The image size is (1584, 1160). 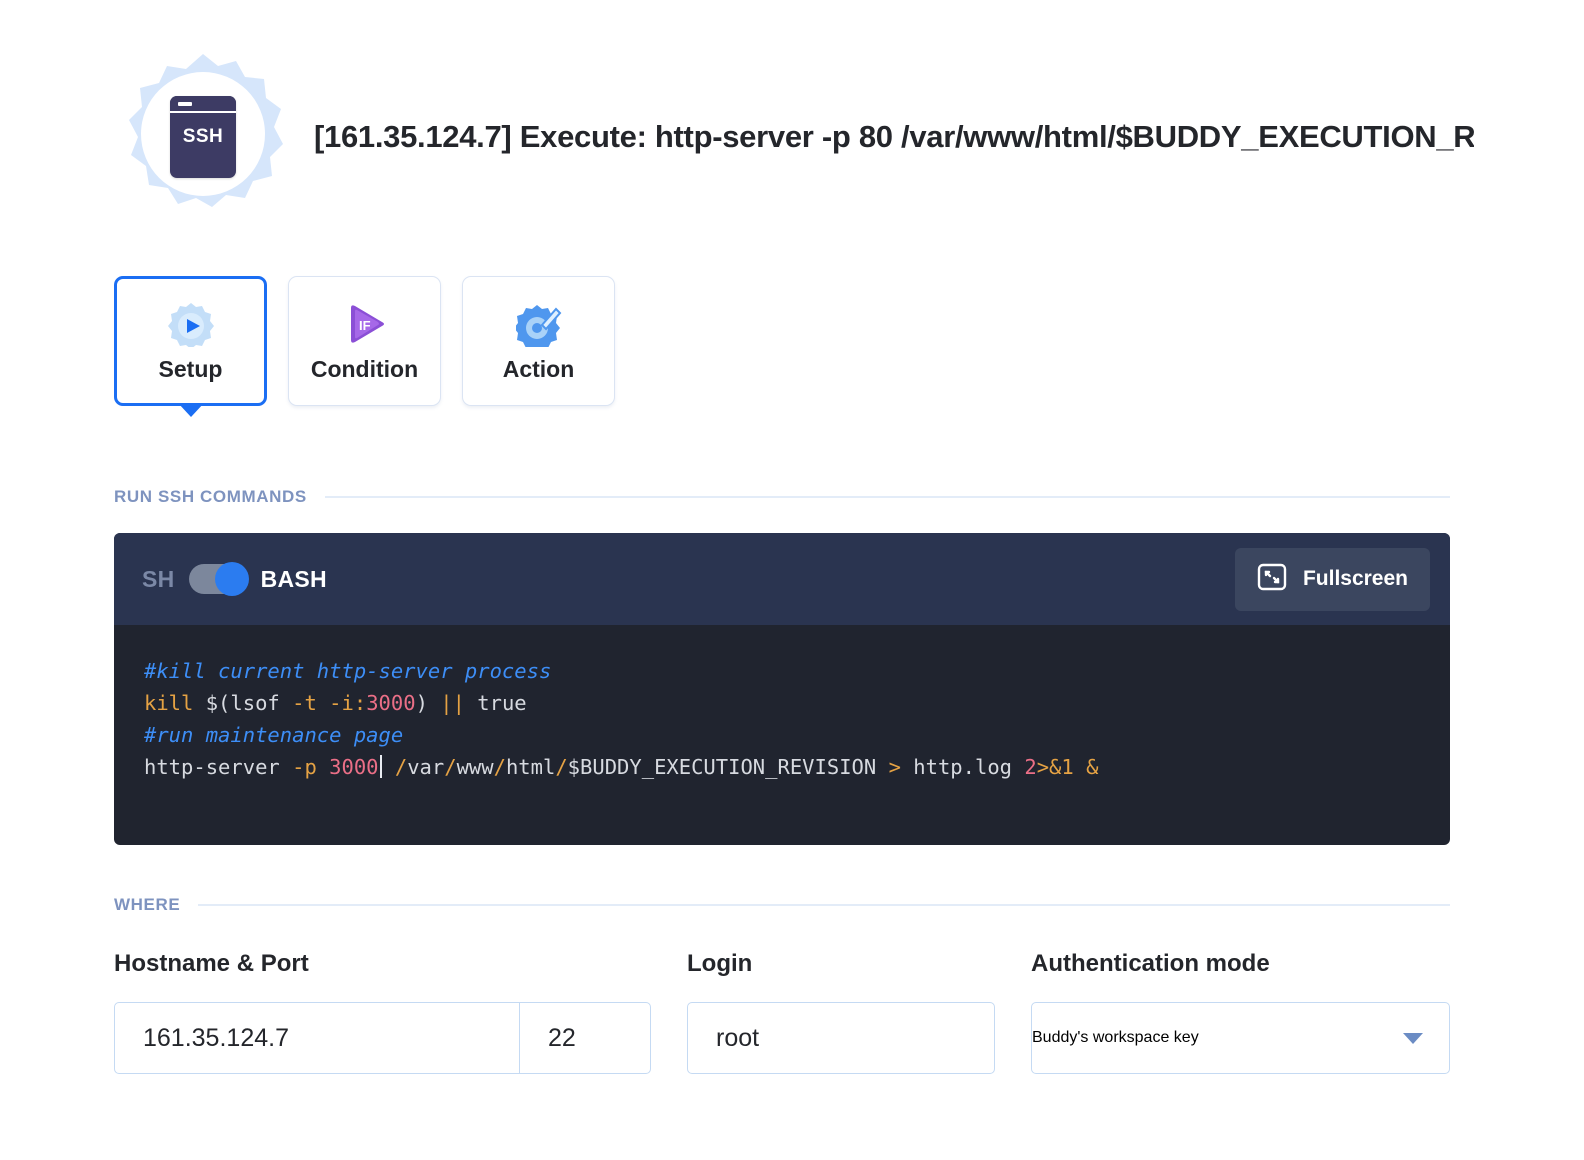 I want to click on hostname-port-input: 161.35.124.7 22, so click(x=382, y=1038).